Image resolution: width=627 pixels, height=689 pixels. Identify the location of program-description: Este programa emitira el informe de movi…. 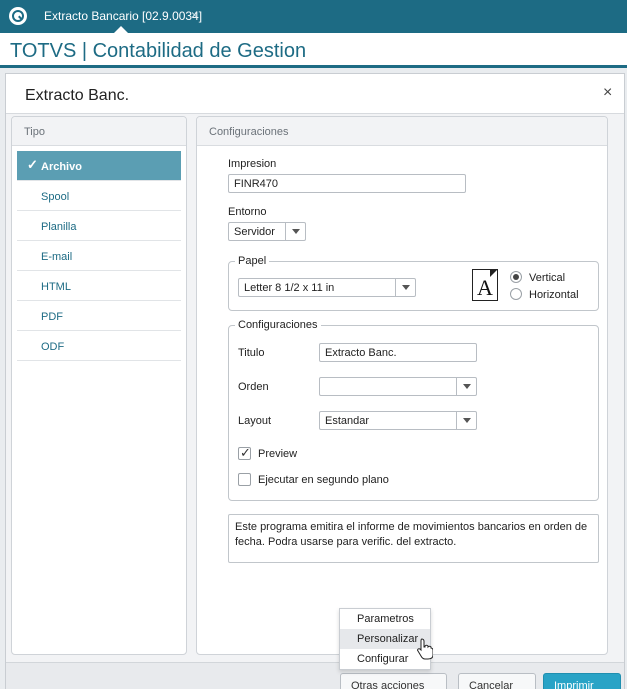
(413, 538).